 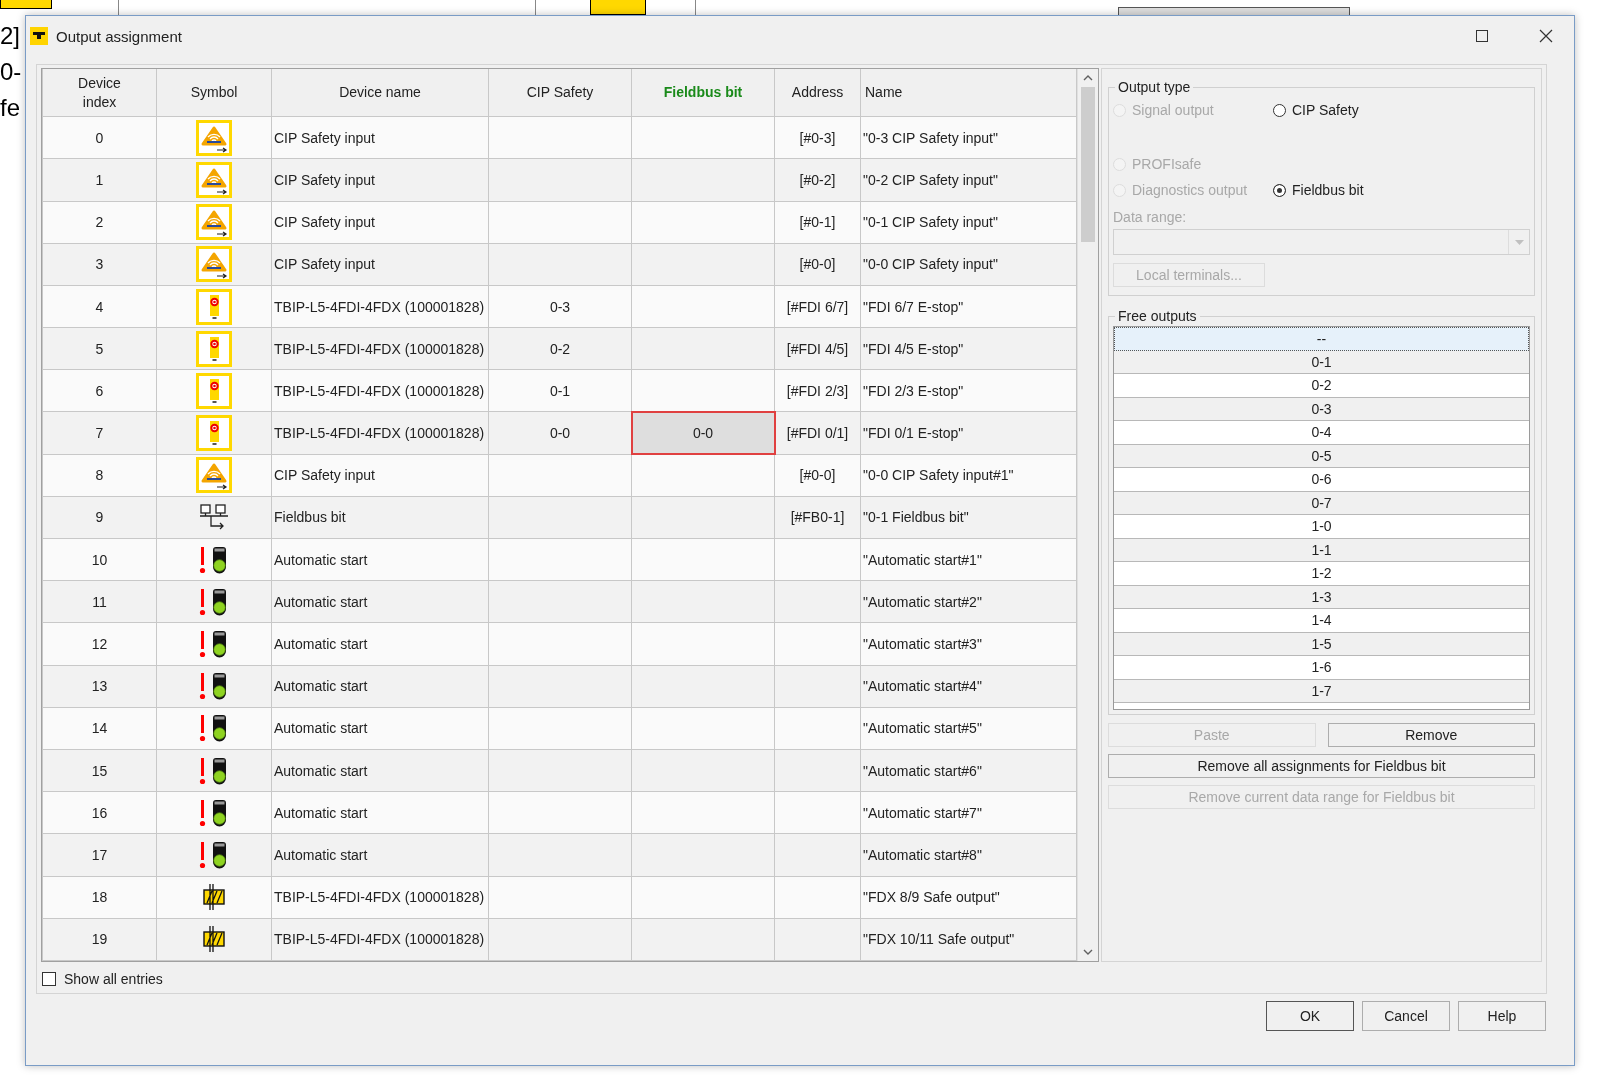 I want to click on column-header: Device index, so click(x=99, y=93).